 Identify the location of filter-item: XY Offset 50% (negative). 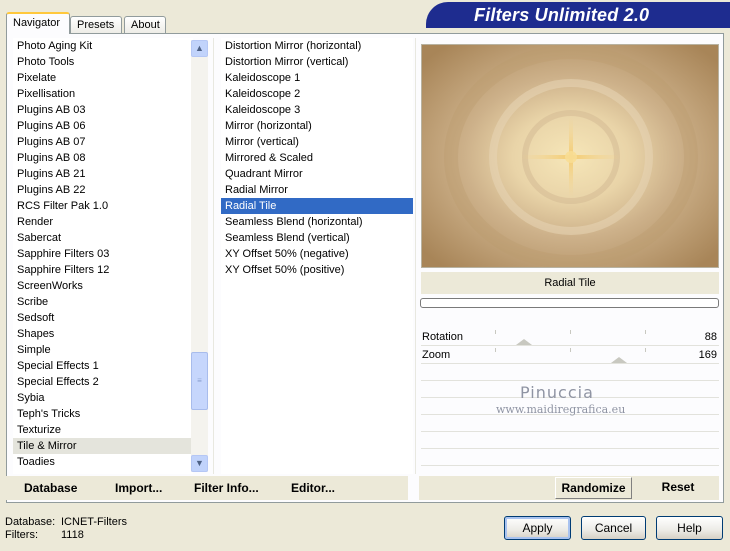
(317, 254).